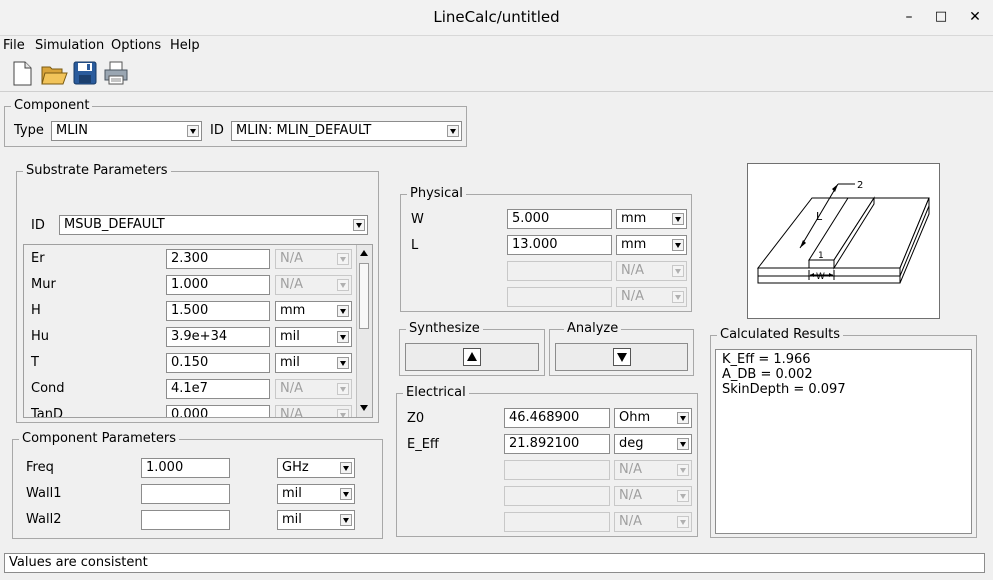  I want to click on hu-input: 3.9e+34, so click(218, 337).